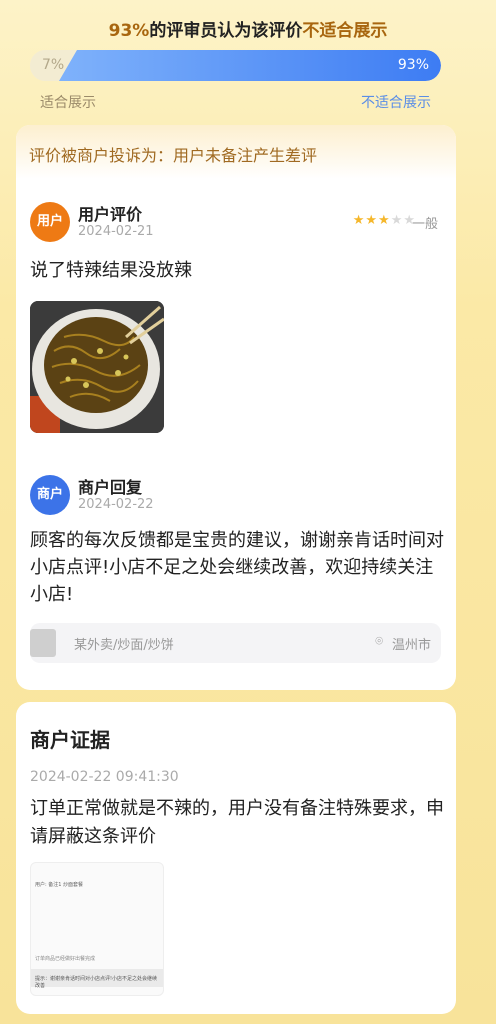 The width and height of the screenshot is (496, 1024). Describe the element at coordinates (110, 487) in the screenshot. I see `merchant-reply-heading: 商户回复` at that location.